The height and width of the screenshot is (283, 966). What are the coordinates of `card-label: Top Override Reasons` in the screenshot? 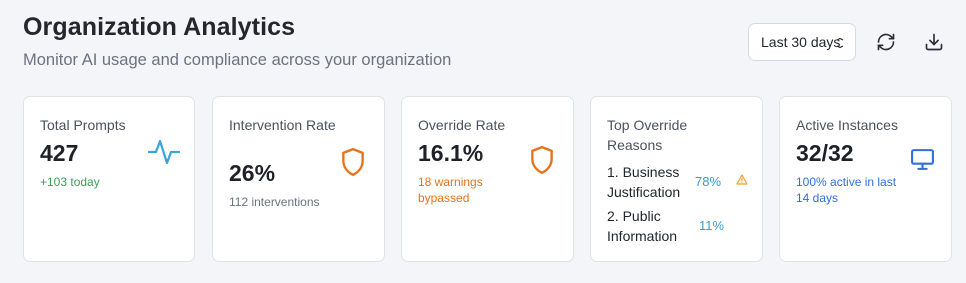 It's located at (647, 135).